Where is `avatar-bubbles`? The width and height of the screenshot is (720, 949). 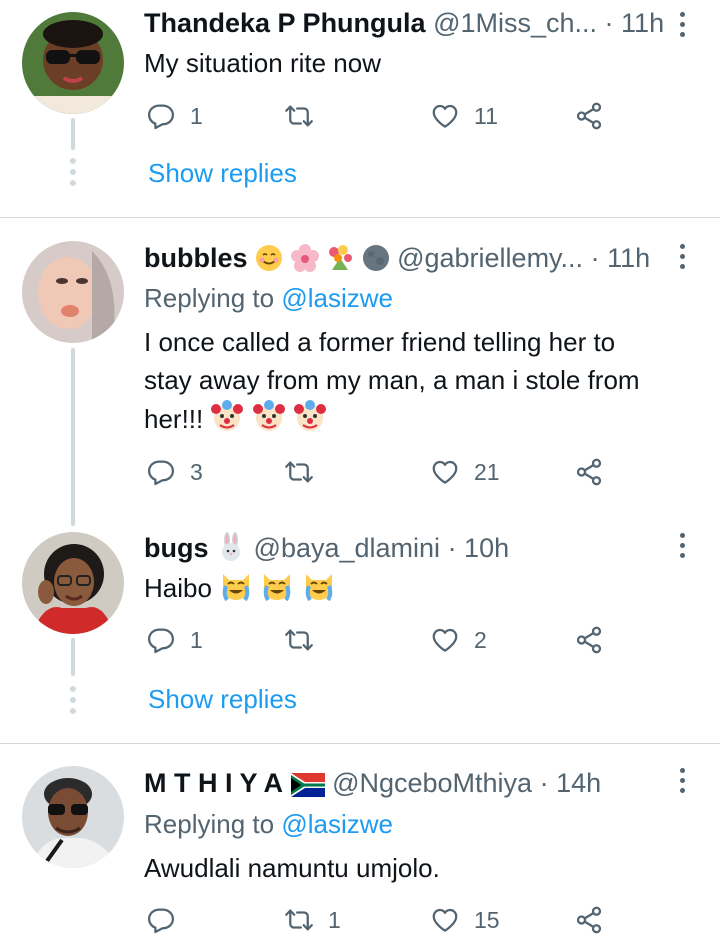 avatar-bubbles is located at coordinates (73, 292).